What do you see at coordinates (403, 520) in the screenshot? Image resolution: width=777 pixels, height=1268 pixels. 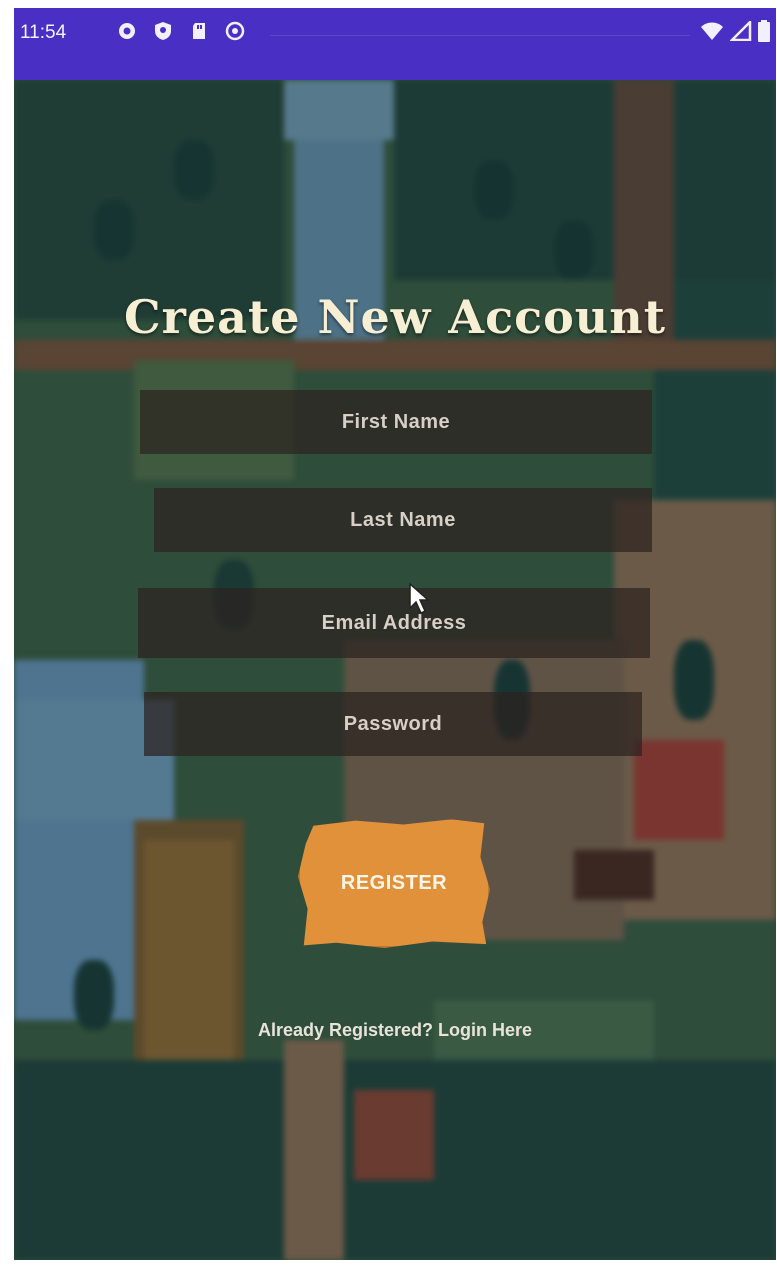 I see `last-name-input` at bounding box center [403, 520].